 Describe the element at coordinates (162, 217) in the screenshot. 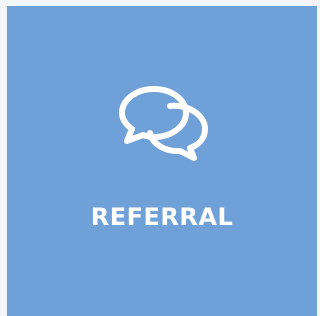

I see `tile-label: REFERRAL` at that location.